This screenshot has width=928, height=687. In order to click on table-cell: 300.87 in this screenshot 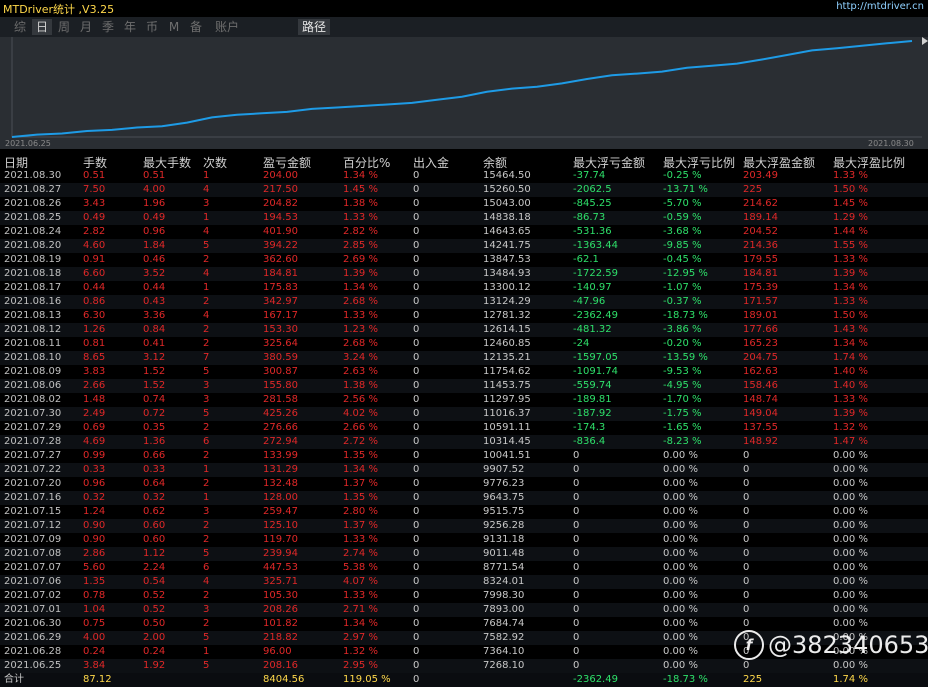, I will do `click(280, 371)`.